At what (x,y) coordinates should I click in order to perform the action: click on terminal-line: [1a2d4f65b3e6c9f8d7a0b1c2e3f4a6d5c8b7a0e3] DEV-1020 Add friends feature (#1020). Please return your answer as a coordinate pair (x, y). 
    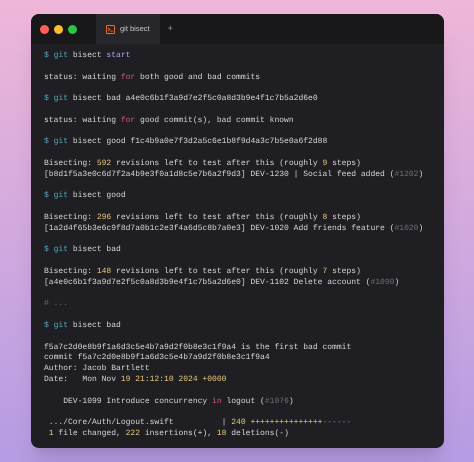
    Looking at the image, I should click on (234, 229).